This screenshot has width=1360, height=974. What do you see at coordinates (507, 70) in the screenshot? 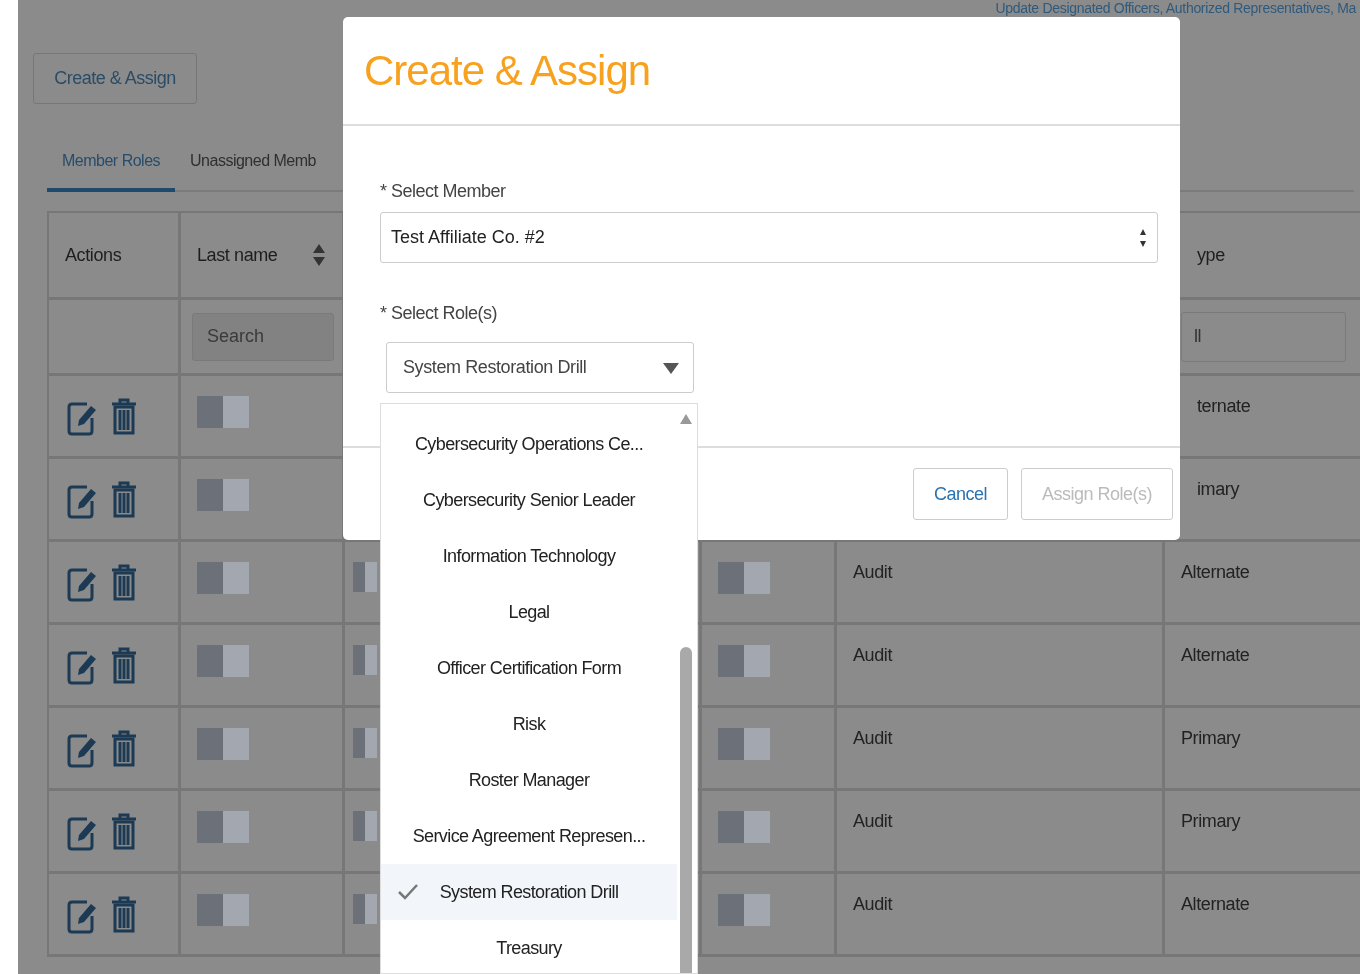
I see `dialog-title: Create & Assign` at bounding box center [507, 70].